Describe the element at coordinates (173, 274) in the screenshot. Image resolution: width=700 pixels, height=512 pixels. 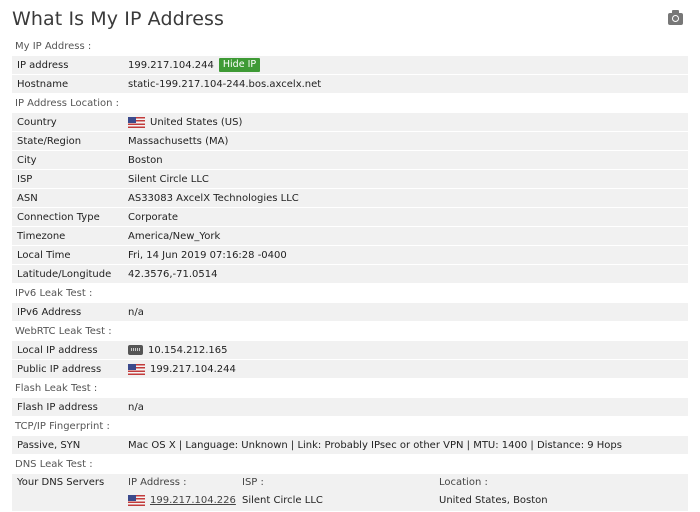
I see `lat-lon-value: 42.3576,-71.0514` at that location.